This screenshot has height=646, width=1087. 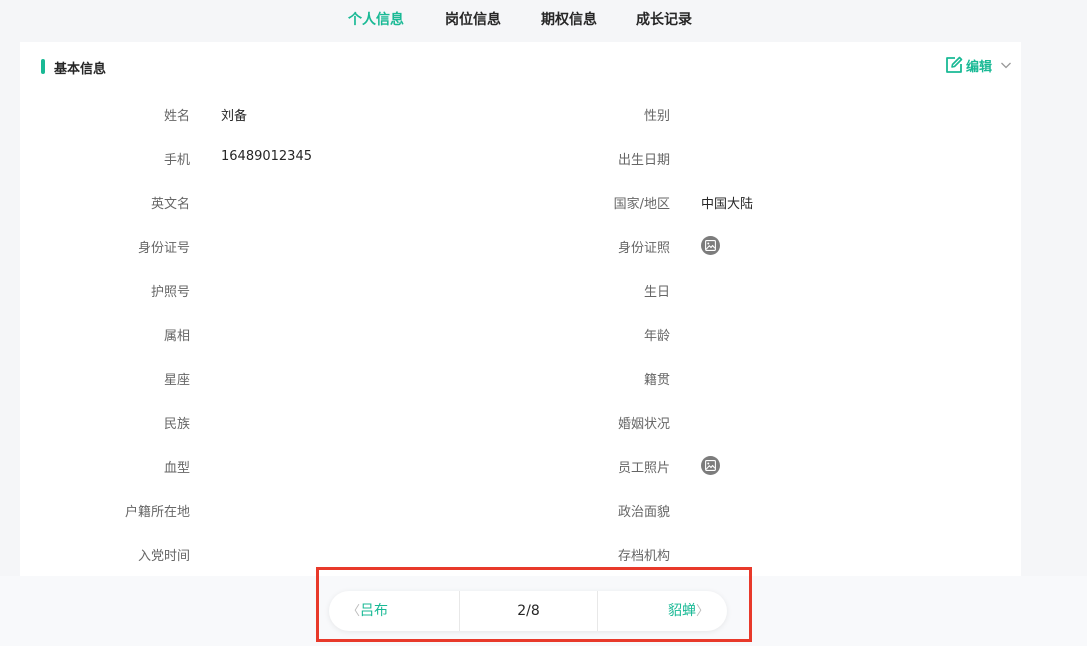 I want to click on field-row: 户籍所在地 政治面貌, so click(x=520, y=511).